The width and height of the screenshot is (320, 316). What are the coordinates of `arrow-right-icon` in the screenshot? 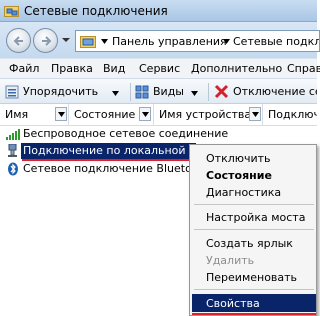 It's located at (47, 41).